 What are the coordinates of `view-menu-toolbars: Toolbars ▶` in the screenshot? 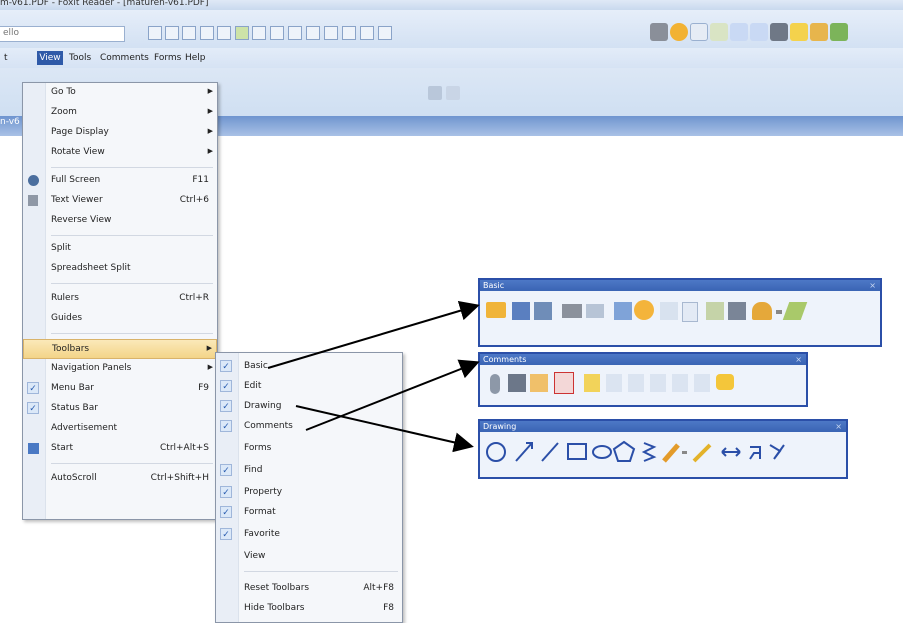 It's located at (120, 349).